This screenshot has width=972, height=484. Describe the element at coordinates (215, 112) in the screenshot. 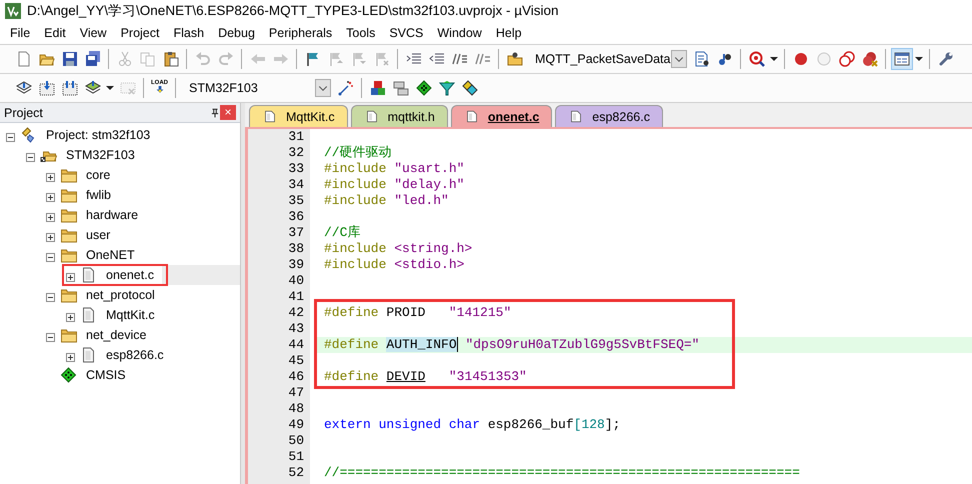

I see `pin-icon` at that location.